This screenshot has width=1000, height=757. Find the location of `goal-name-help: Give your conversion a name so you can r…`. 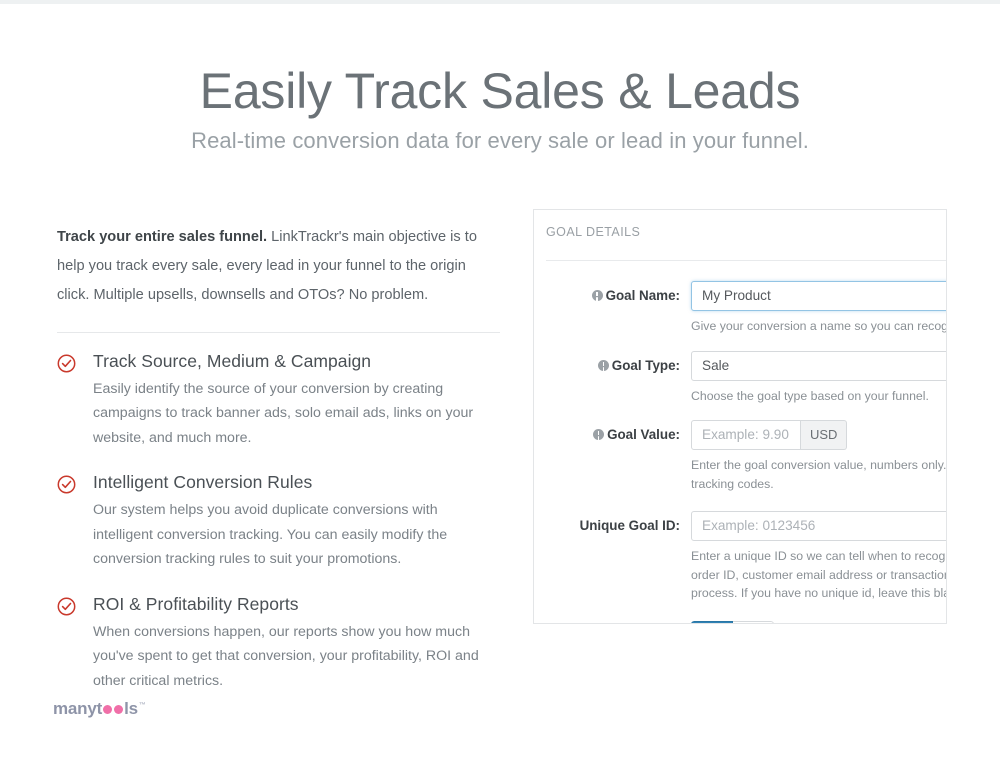

goal-name-help: Give your conversion a name so you can r… is located at coordinates (818, 326).